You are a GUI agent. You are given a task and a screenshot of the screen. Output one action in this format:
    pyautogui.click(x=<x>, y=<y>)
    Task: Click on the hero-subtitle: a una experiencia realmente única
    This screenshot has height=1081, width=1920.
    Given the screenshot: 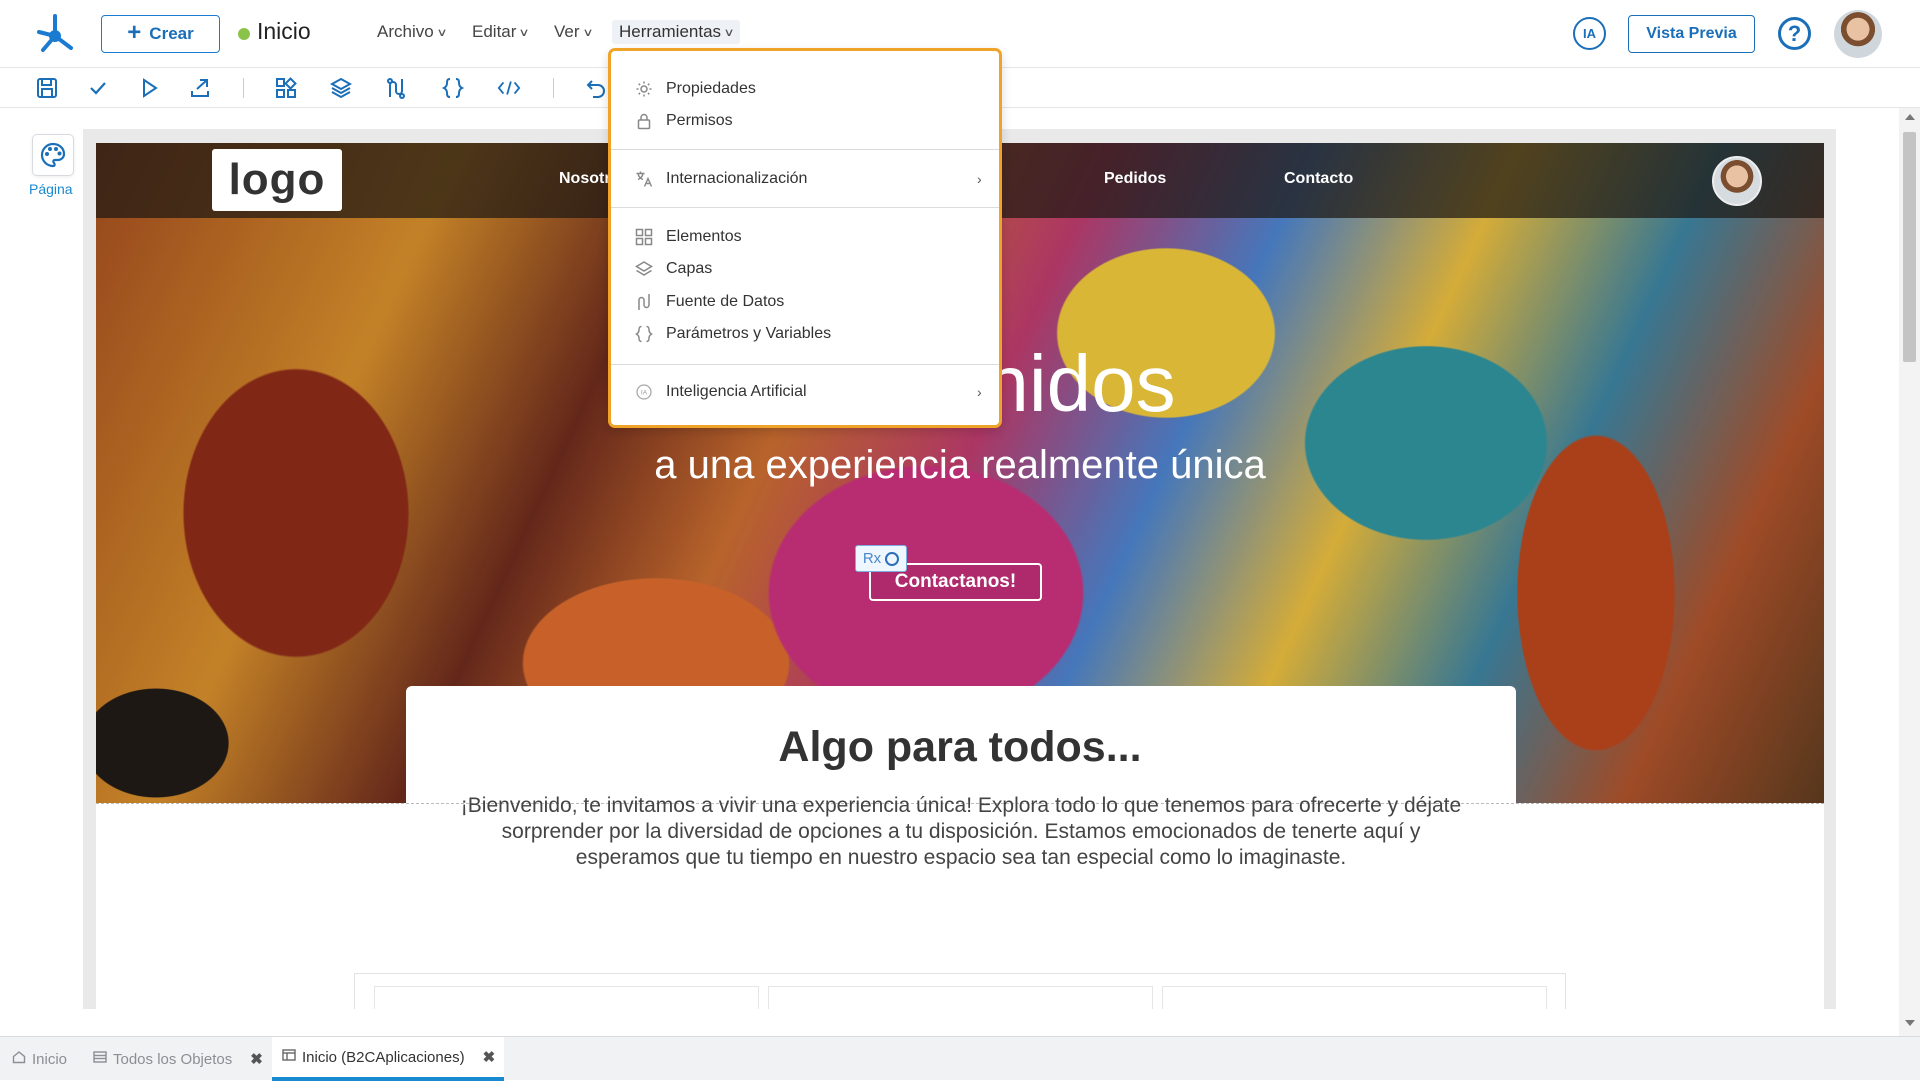 What is the action you would take?
    pyautogui.click(x=960, y=465)
    